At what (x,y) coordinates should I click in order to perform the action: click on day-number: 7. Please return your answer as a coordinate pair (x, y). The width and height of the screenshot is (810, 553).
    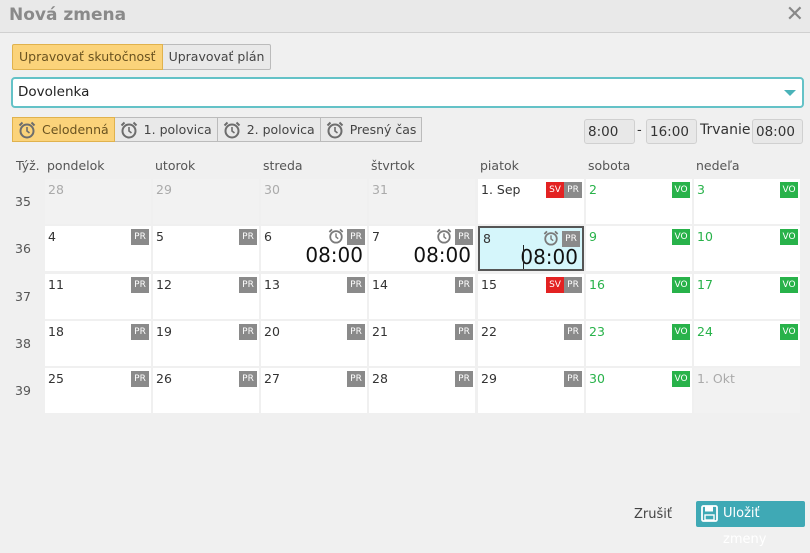
    Looking at the image, I should click on (376, 236).